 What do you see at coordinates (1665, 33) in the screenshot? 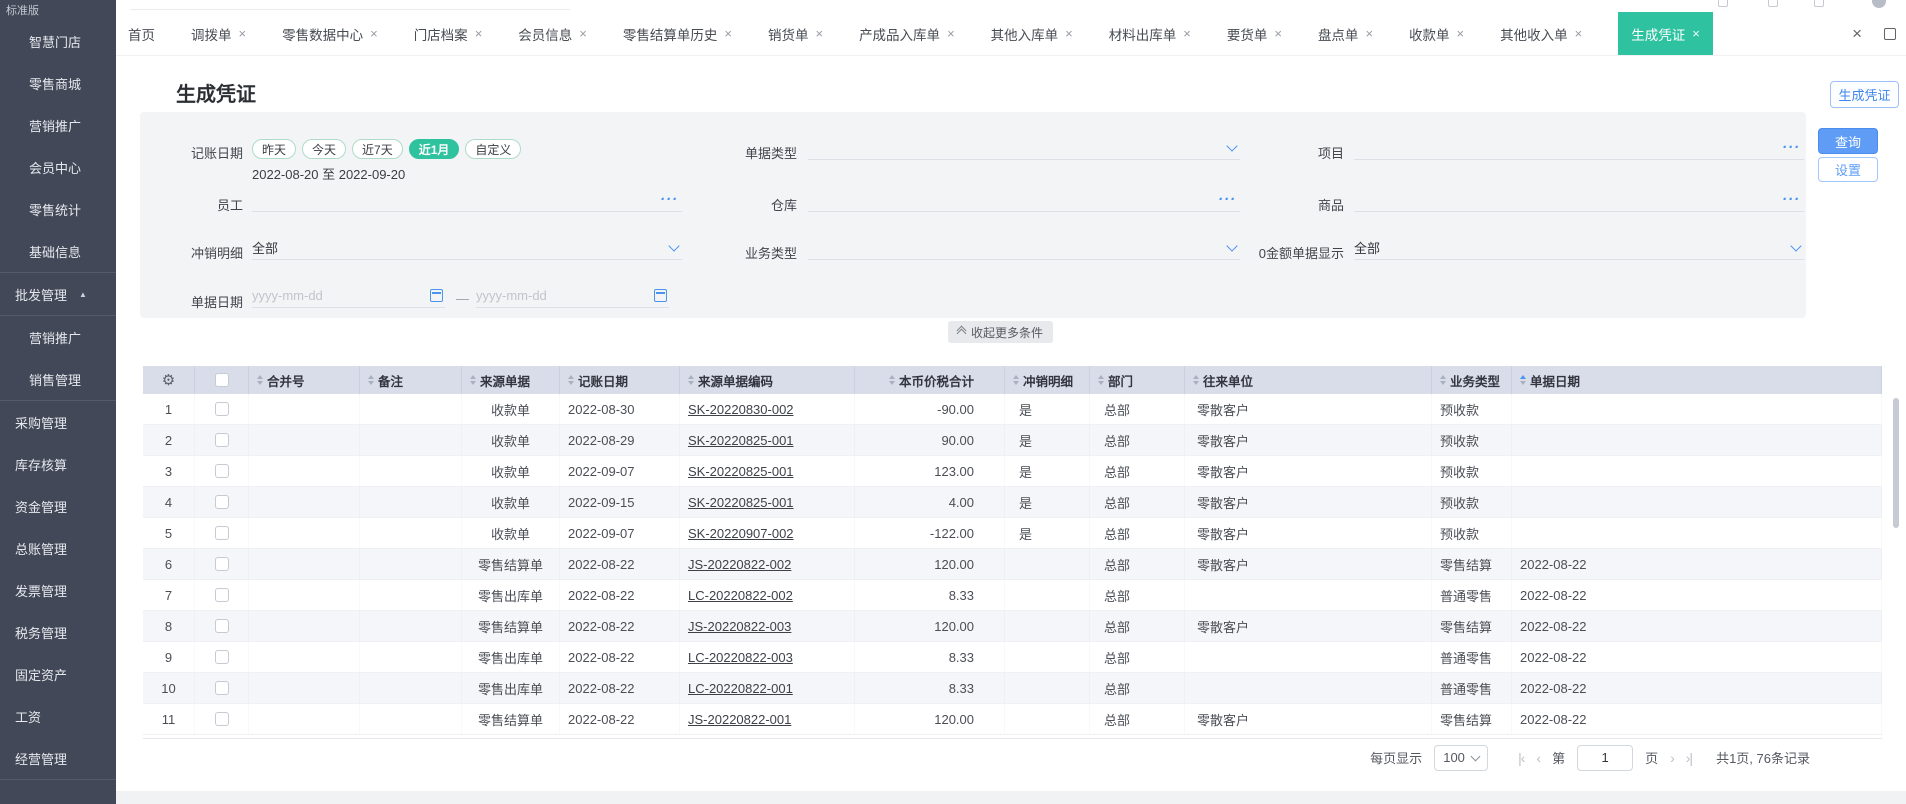
I see `tab: 生成凭证 ×` at bounding box center [1665, 33].